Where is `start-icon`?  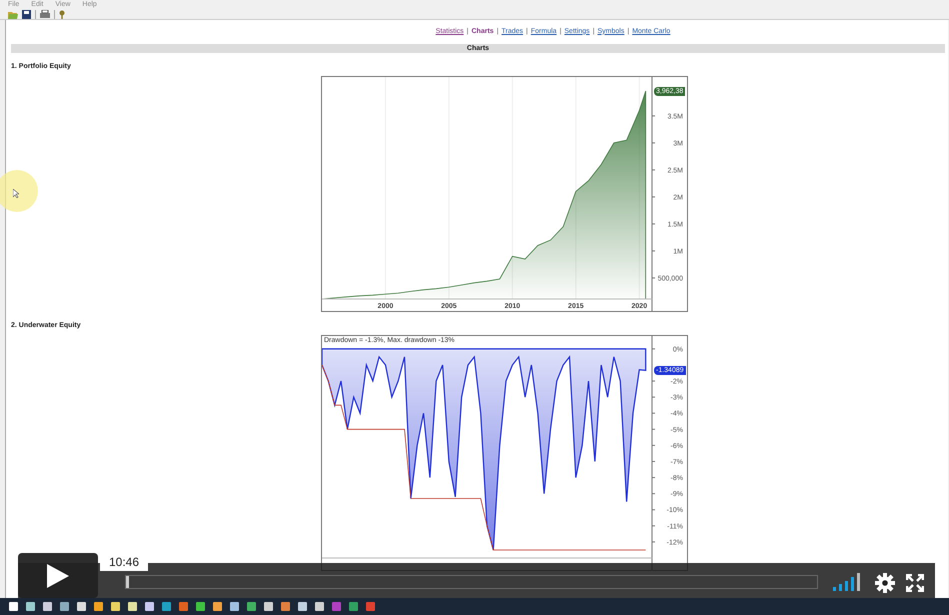
start-icon is located at coordinates (13, 606).